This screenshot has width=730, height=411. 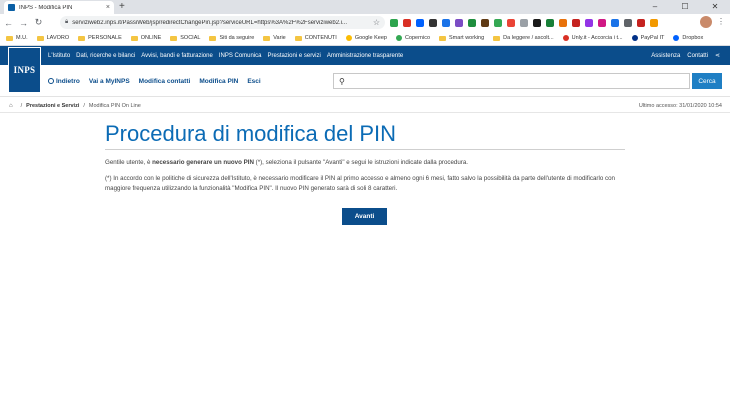 What do you see at coordinates (467, 38) in the screenshot?
I see `bookmark-label: Smart working` at bounding box center [467, 38].